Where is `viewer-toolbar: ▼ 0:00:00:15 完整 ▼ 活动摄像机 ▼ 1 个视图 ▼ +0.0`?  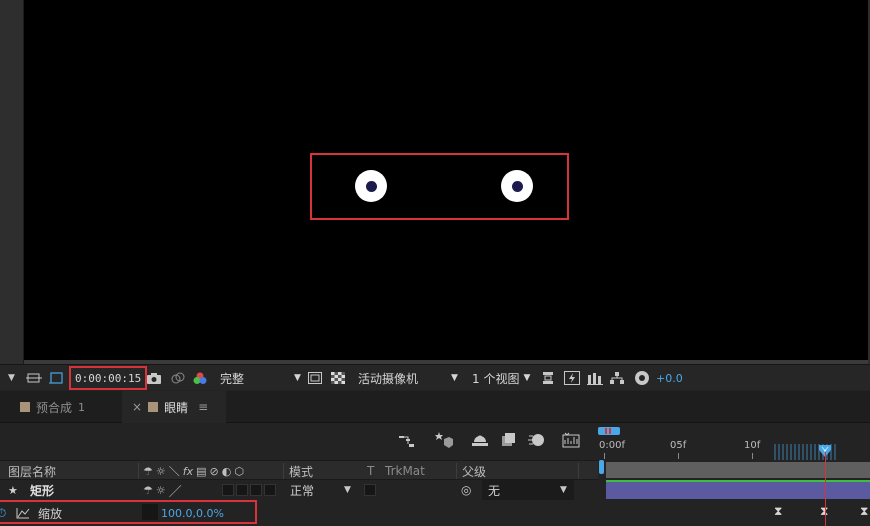 viewer-toolbar: ▼ 0:00:00:15 完整 ▼ 活动摄像机 ▼ 1 个视图 ▼ +0.0 is located at coordinates (435, 377).